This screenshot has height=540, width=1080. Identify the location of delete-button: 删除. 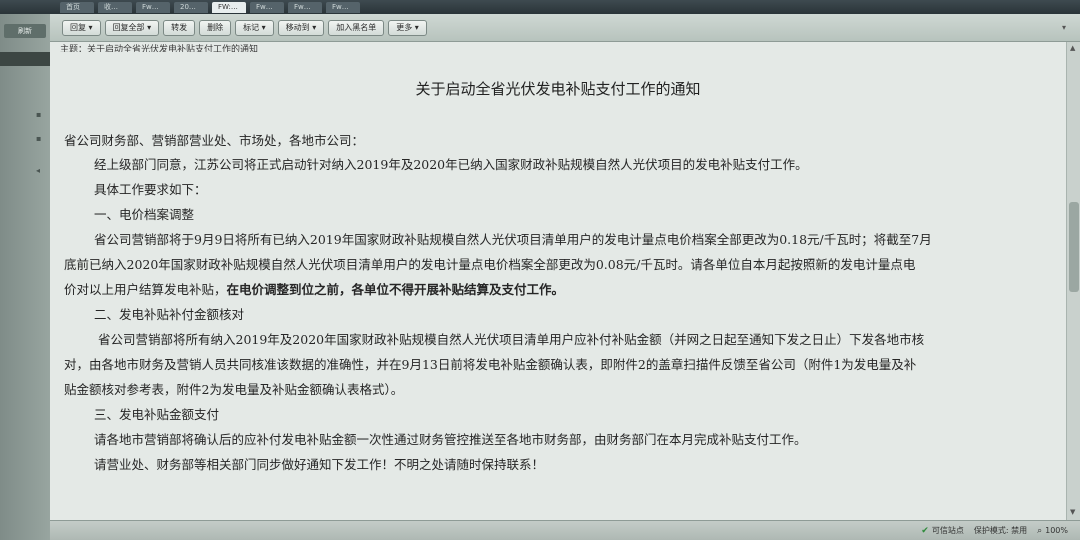
(215, 27).